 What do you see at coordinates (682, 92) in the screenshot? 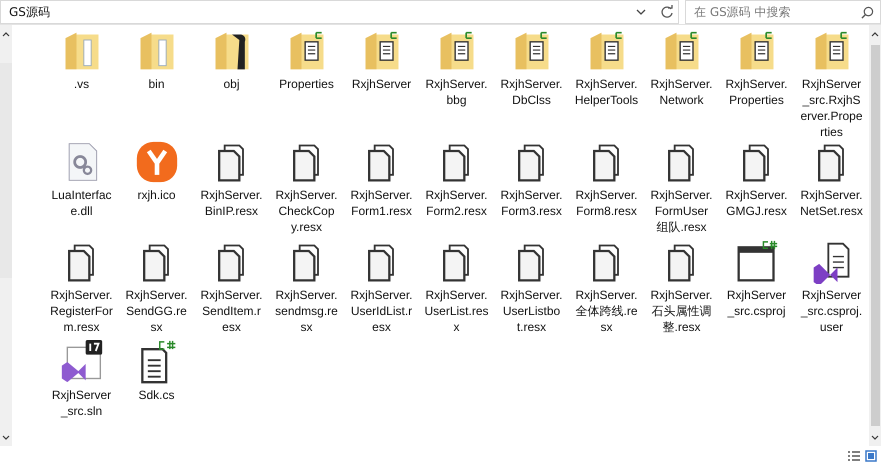
I see `file-name: RxjhServer.Network` at bounding box center [682, 92].